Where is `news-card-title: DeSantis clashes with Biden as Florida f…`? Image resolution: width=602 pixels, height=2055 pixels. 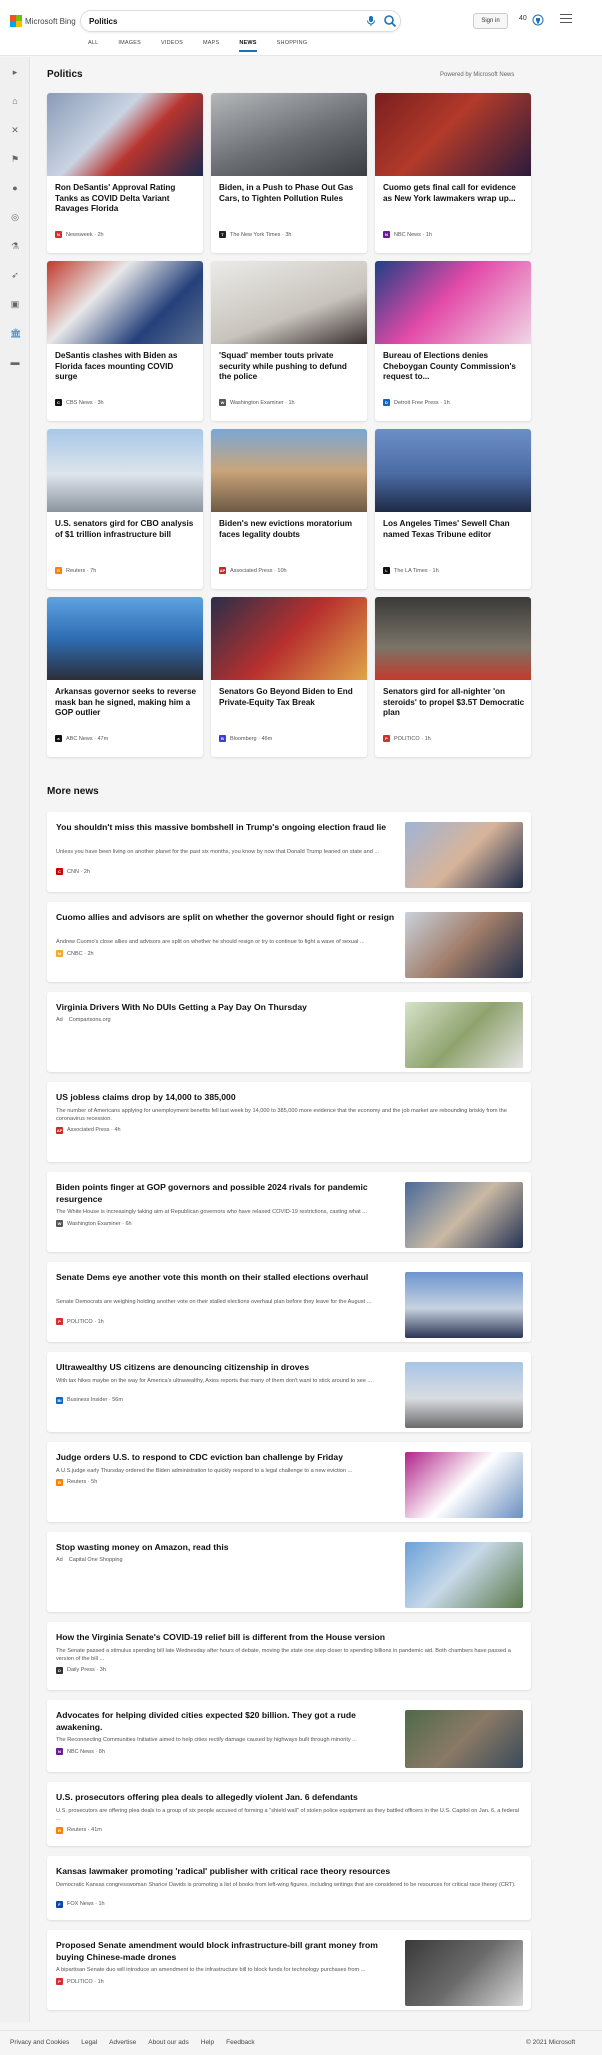 news-card-title: DeSantis clashes with Biden as Florida f… is located at coordinates (126, 367).